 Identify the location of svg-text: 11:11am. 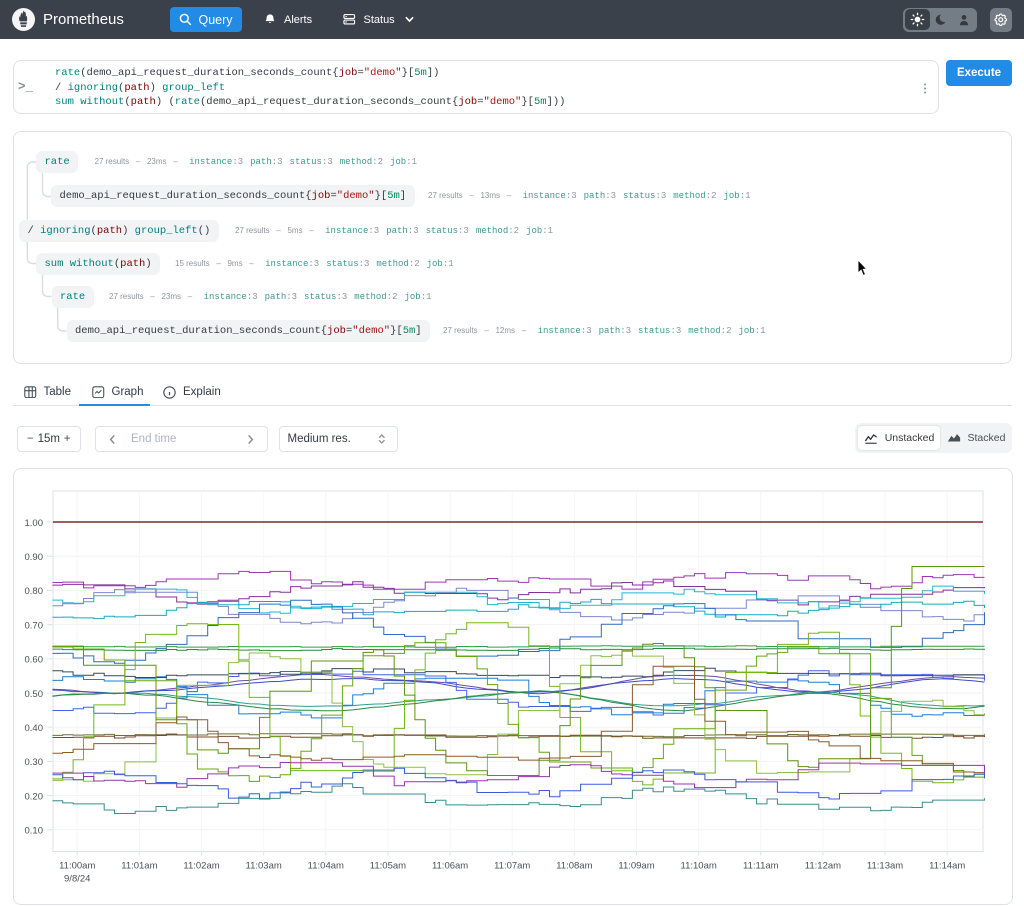
(761, 866).